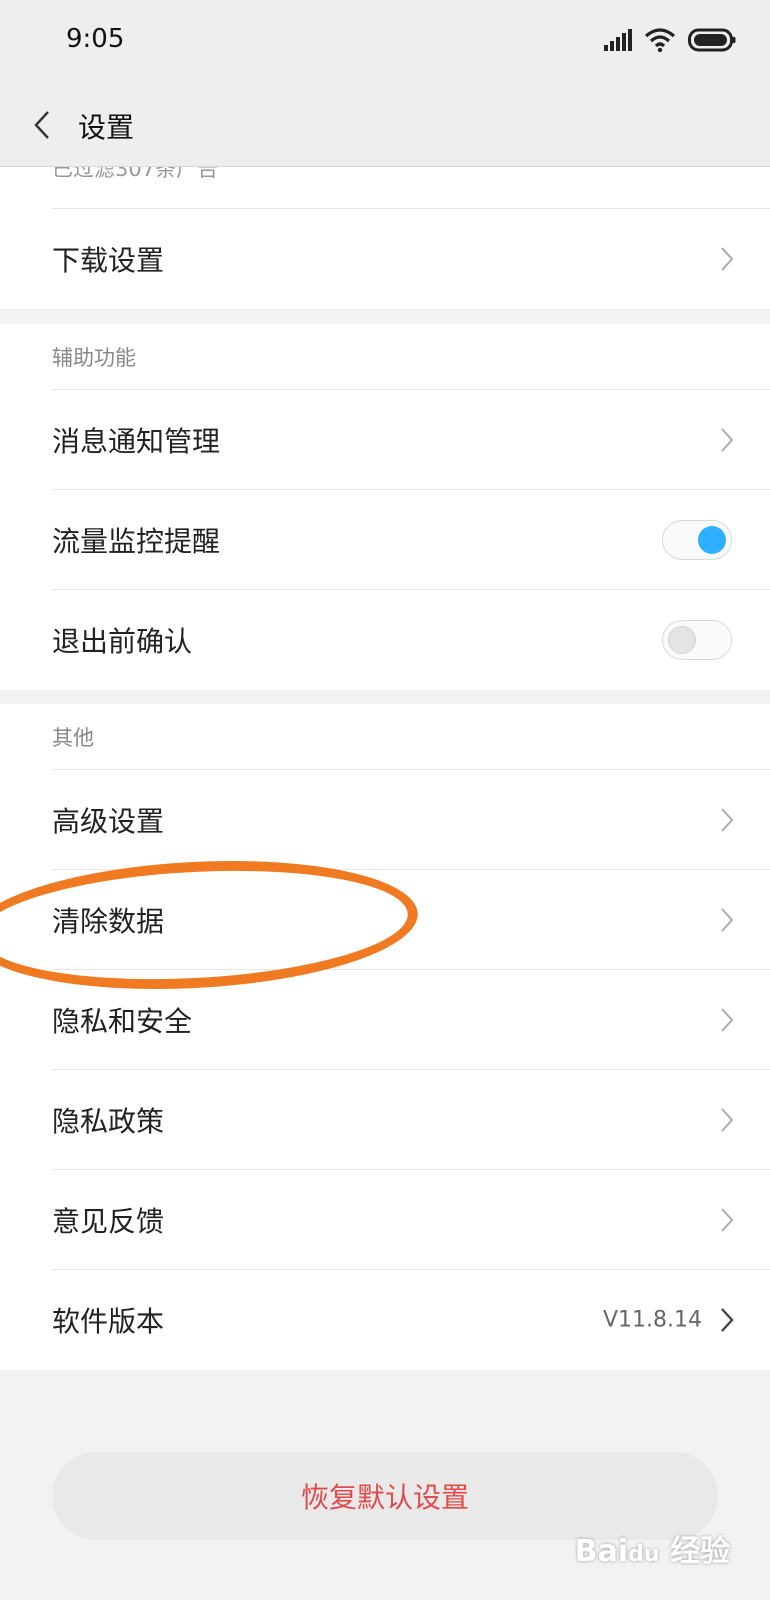 This screenshot has height=1600, width=770. Describe the element at coordinates (108, 1221) in the screenshot. I see `row-label: 意见反馈` at that location.